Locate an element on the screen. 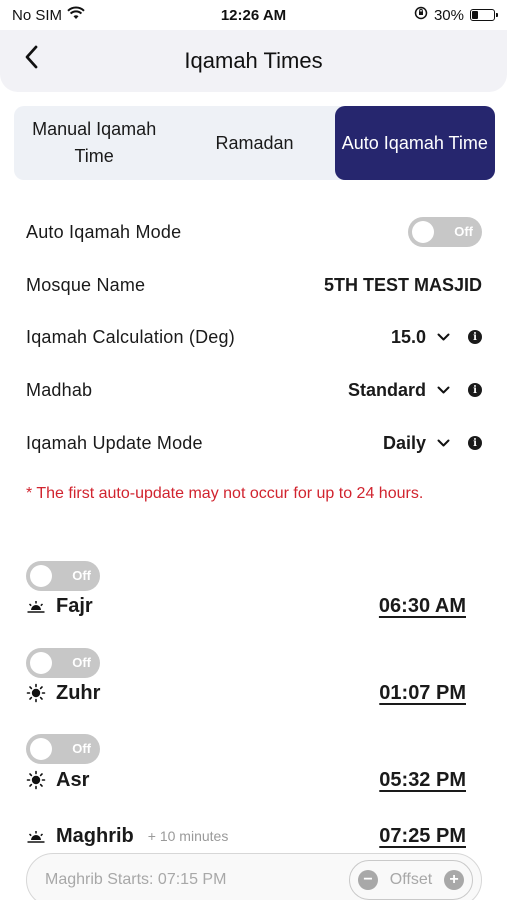 The height and width of the screenshot is (900, 507). zuhr-toggle: Off is located at coordinates (63, 663).